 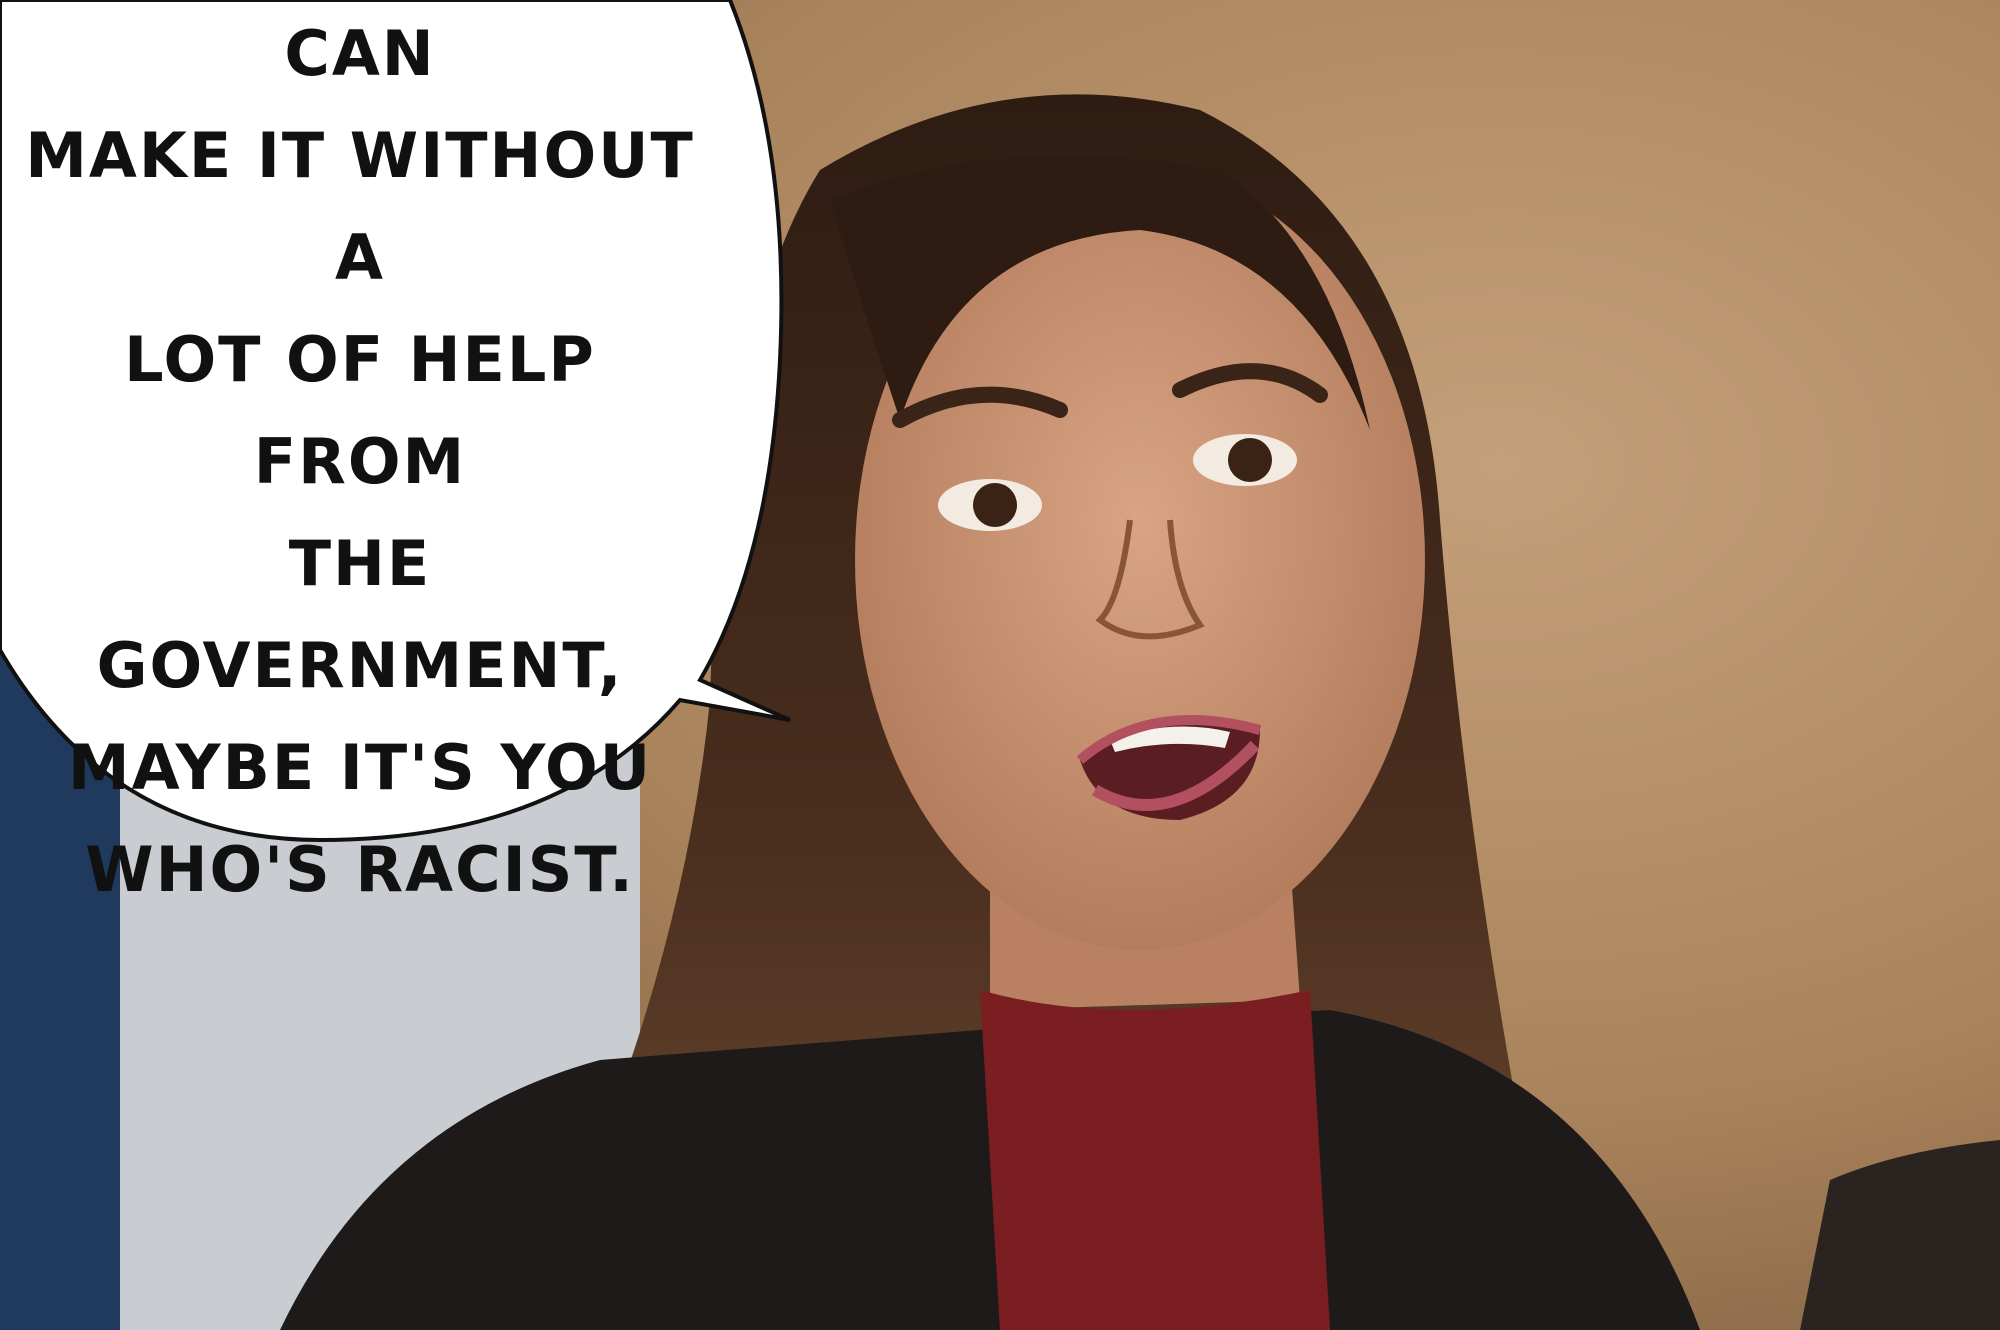 I want to click on sweater, so click(x=1155, y=1160).